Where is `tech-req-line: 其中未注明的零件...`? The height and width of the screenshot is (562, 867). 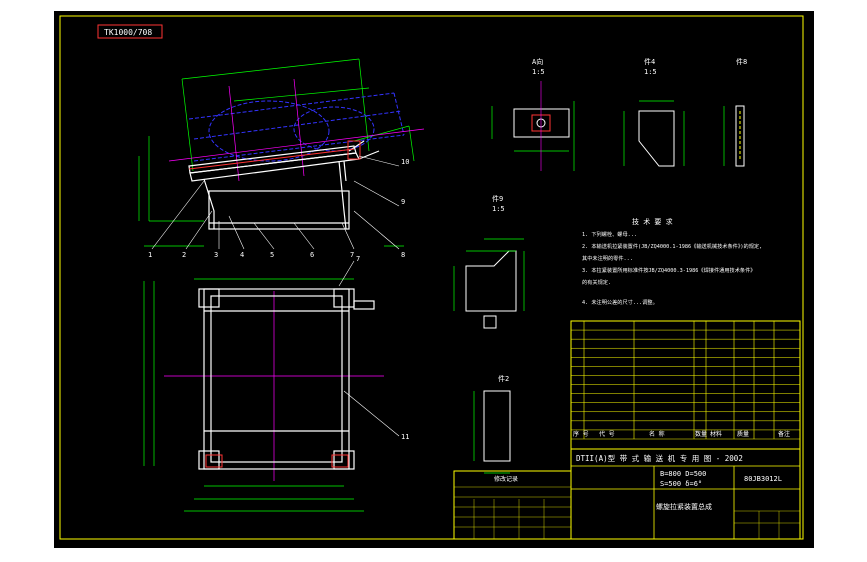 tech-req-line: 其中未注明的零件... is located at coordinates (607, 258).